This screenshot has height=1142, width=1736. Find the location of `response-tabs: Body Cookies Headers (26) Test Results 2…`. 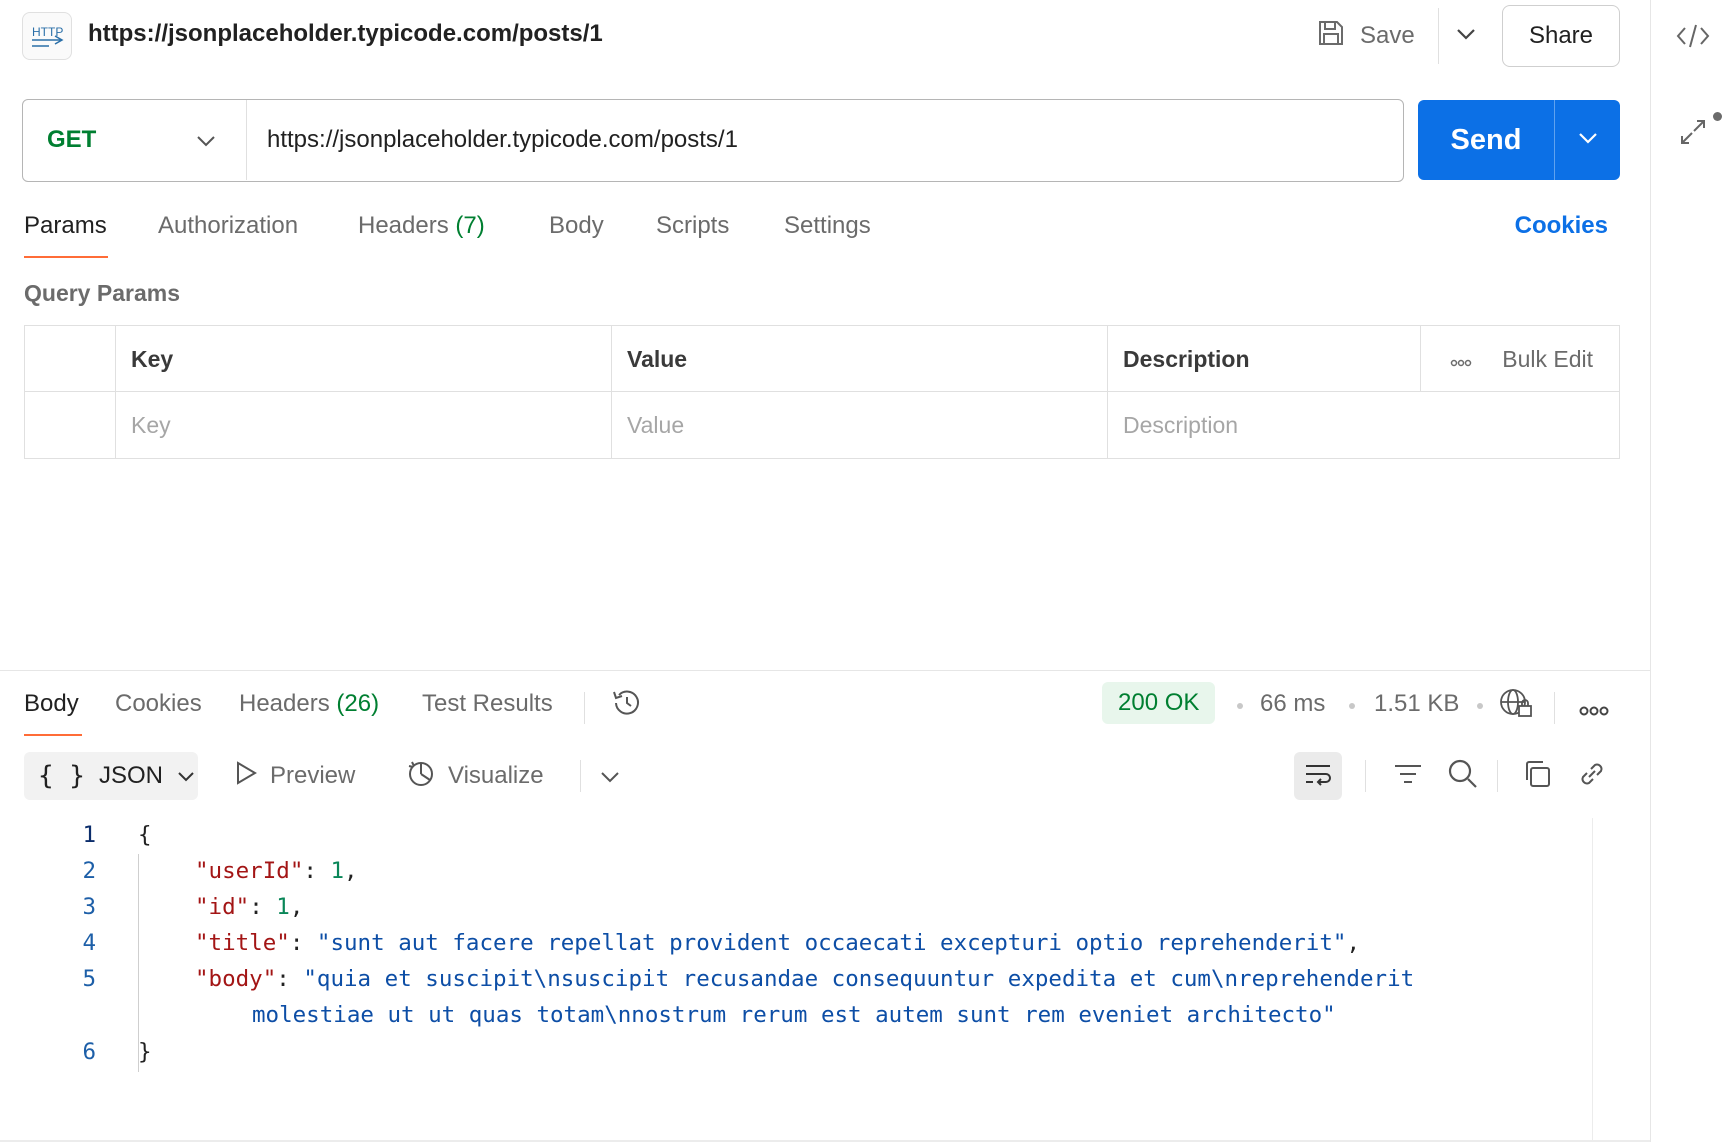

response-tabs: Body Cookies Headers (26) Test Results 2… is located at coordinates (824, 710).